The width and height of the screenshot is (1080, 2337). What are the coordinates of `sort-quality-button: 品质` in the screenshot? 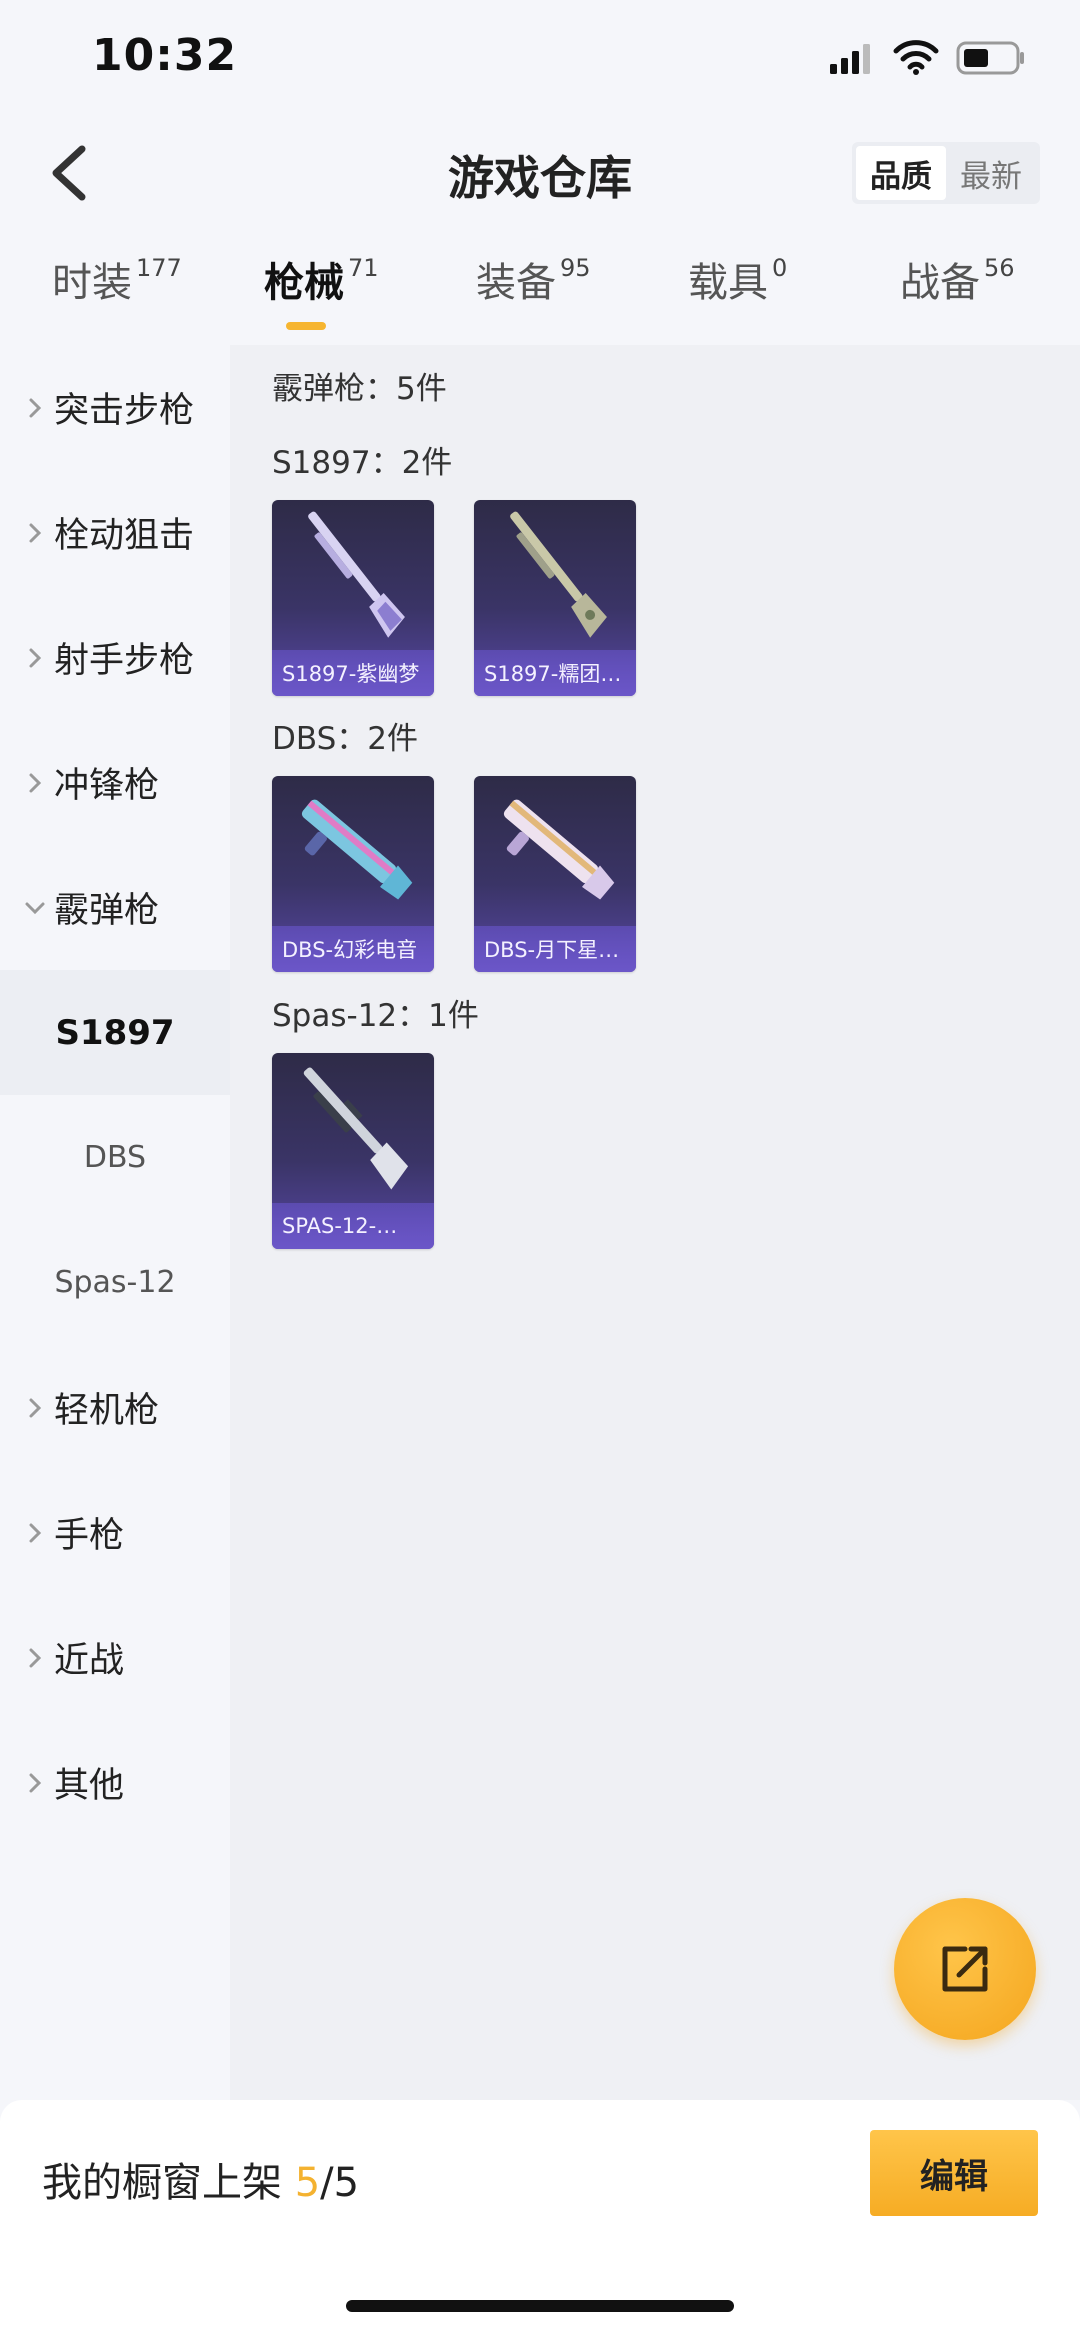 It's located at (901, 173).